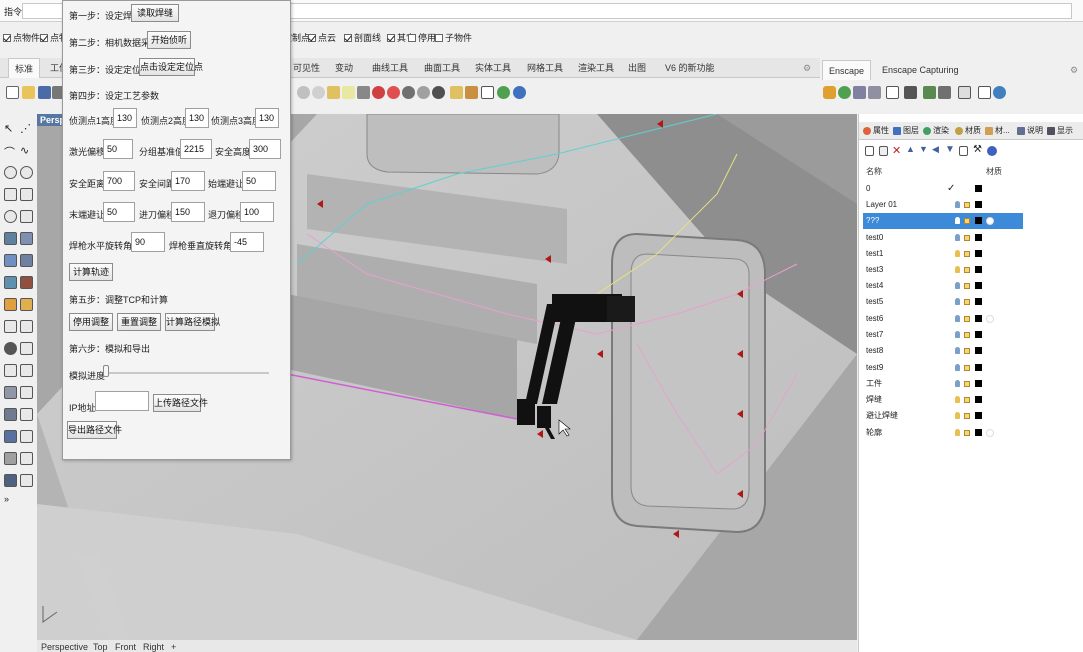  I want to click on tab-enscape: Enscape, so click(847, 70).